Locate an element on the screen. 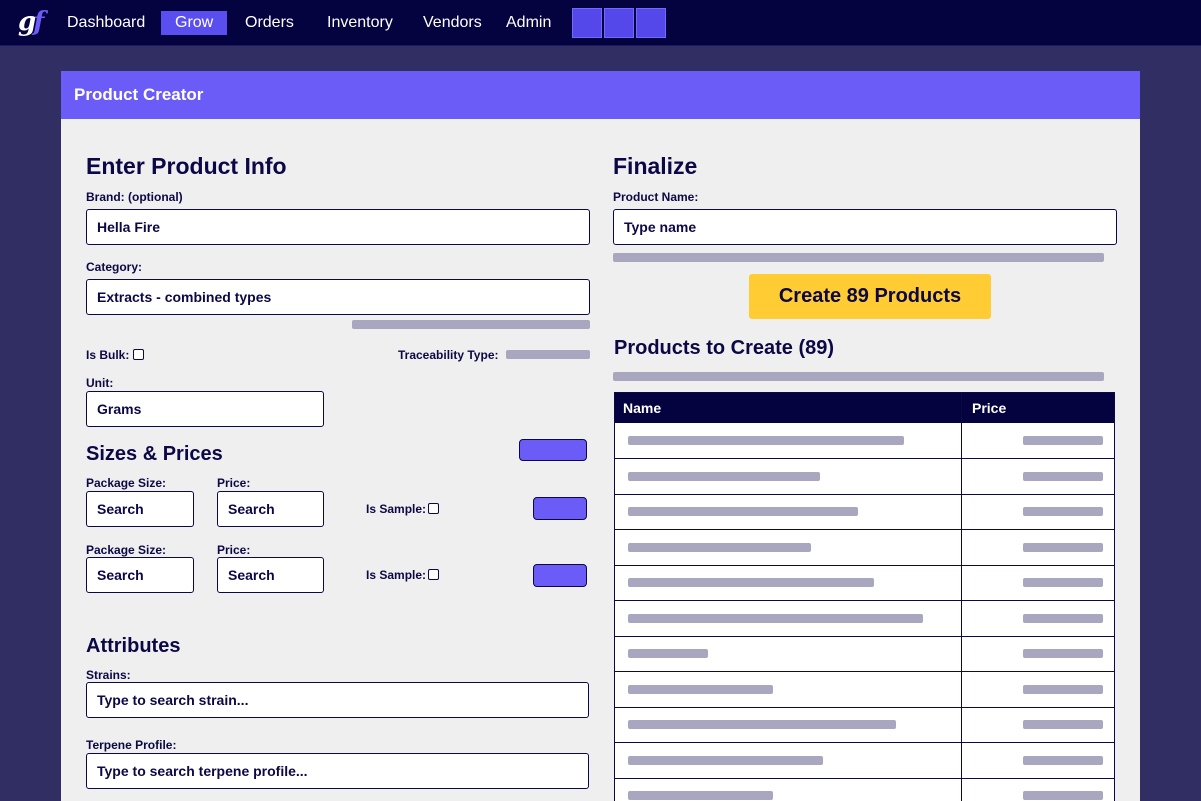  nav-grow: Grow is located at coordinates (194, 23).